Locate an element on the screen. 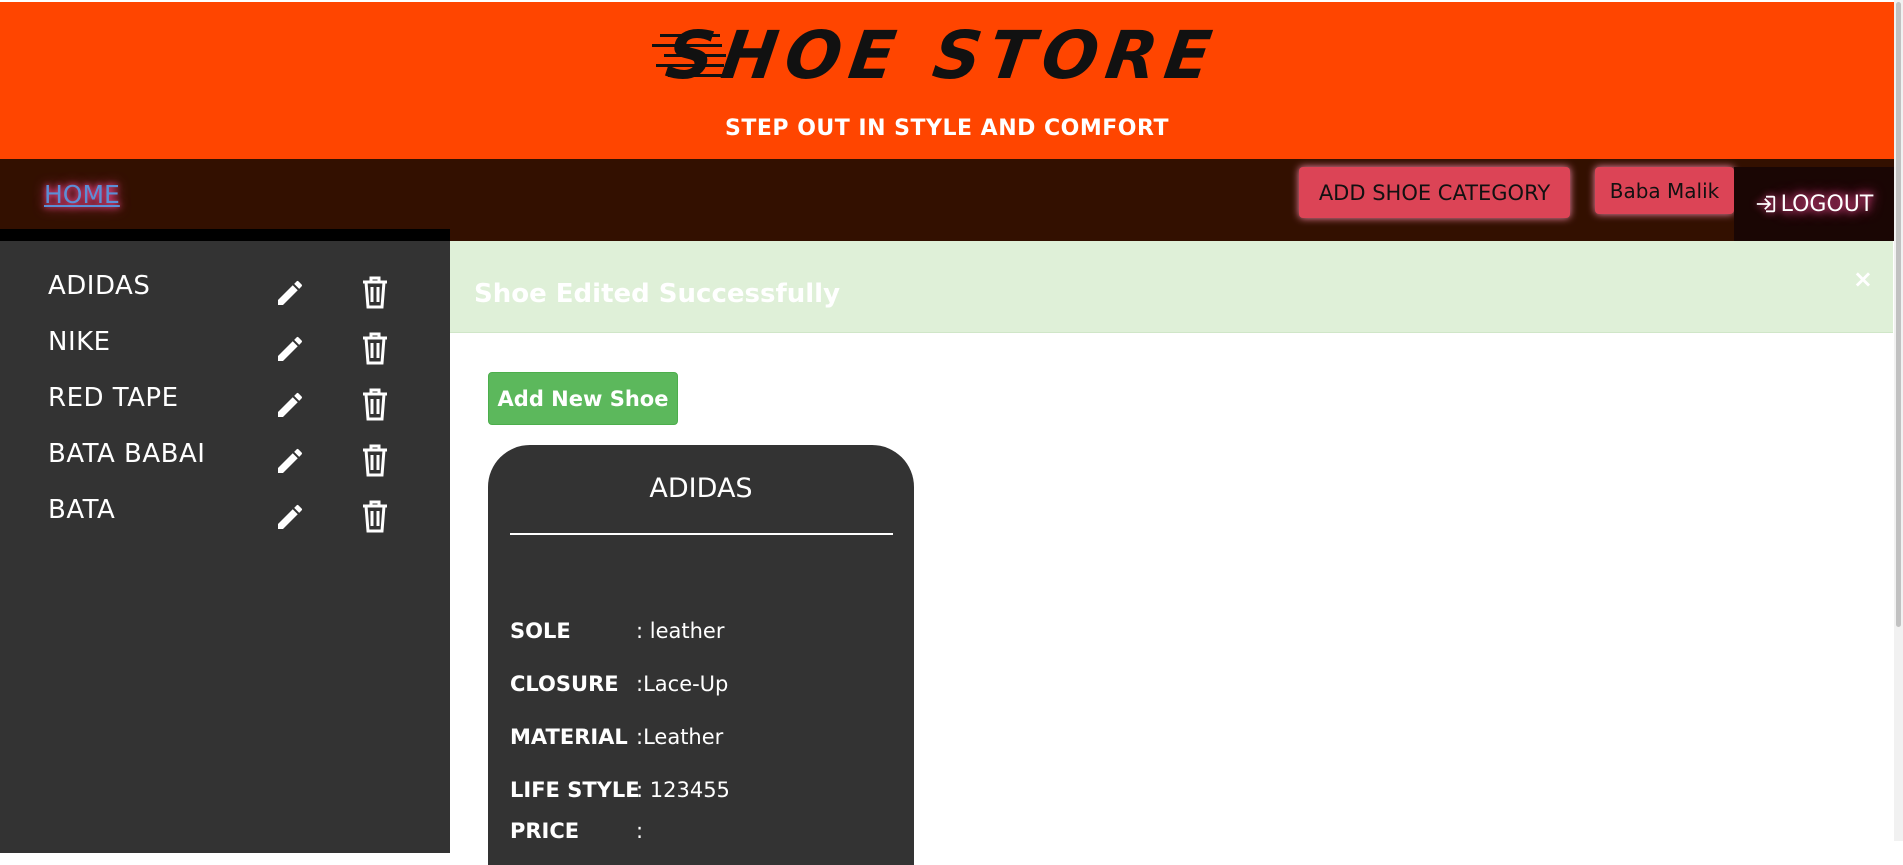 This screenshot has height=865, width=1903. add-new-shoe-button: Add New Shoe is located at coordinates (583, 398).